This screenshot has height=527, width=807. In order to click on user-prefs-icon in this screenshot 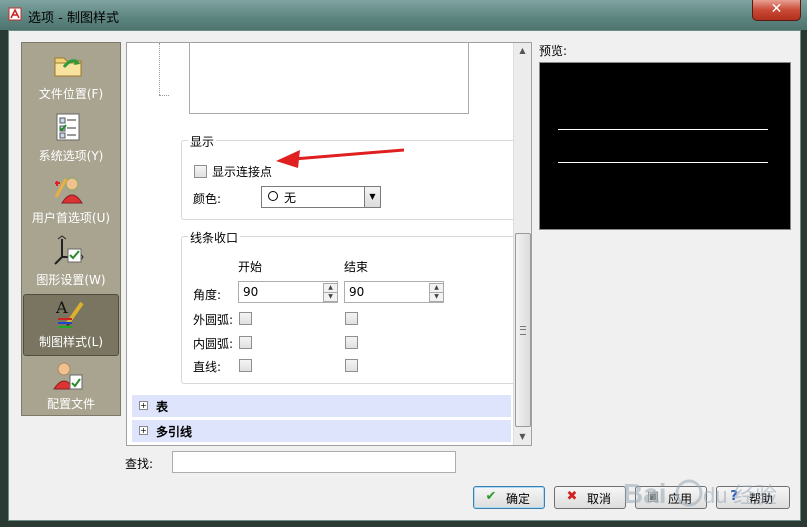, I will do `click(68, 190)`.